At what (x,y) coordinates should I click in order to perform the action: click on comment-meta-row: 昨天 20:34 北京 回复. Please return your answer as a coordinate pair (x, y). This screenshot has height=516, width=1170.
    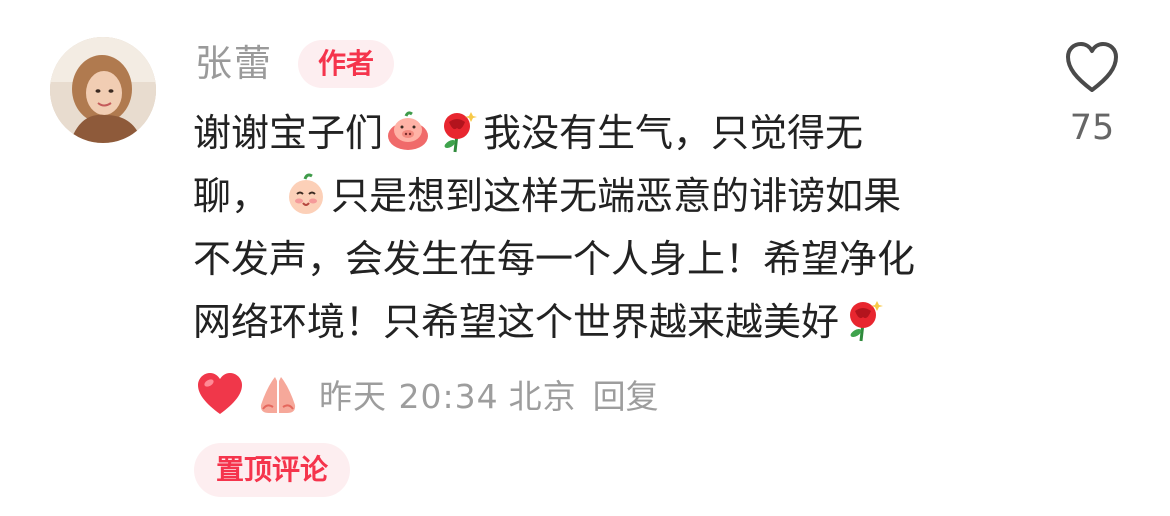
    Looking at the image, I should click on (426, 394).